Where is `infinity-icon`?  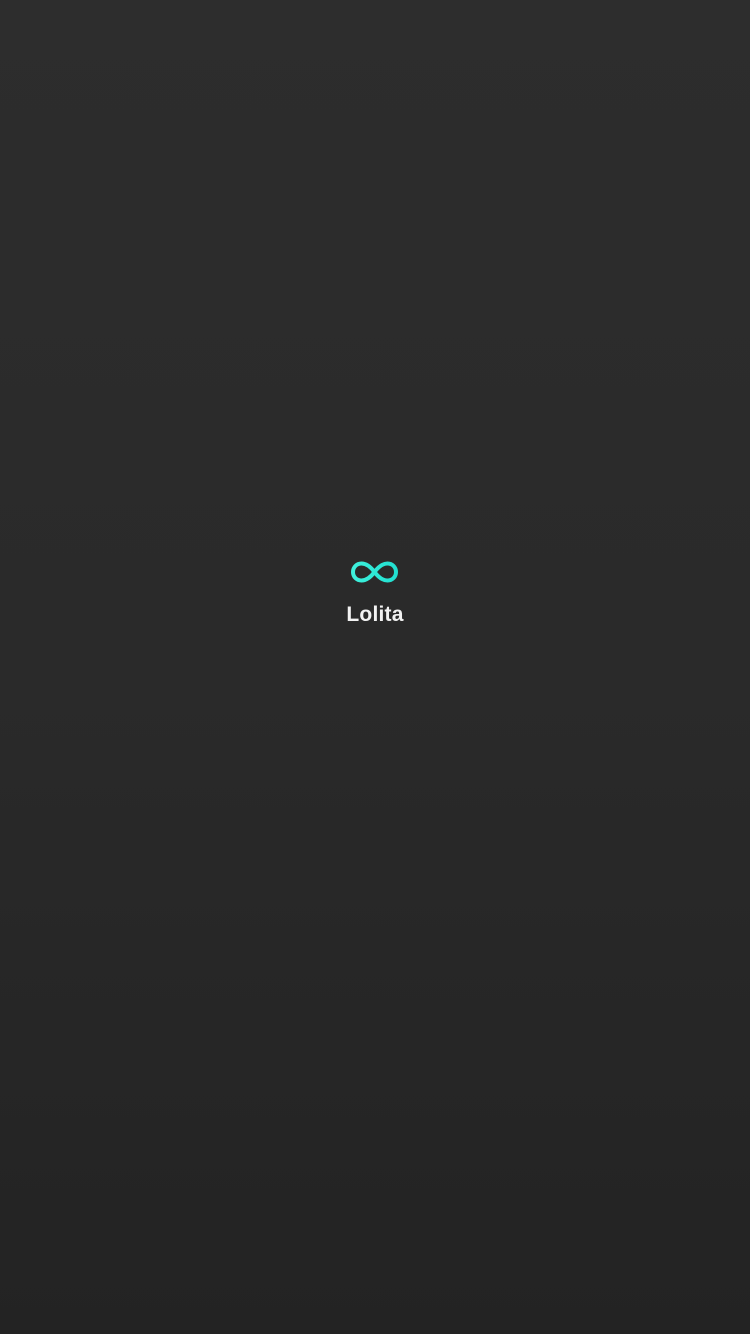 infinity-icon is located at coordinates (374, 572).